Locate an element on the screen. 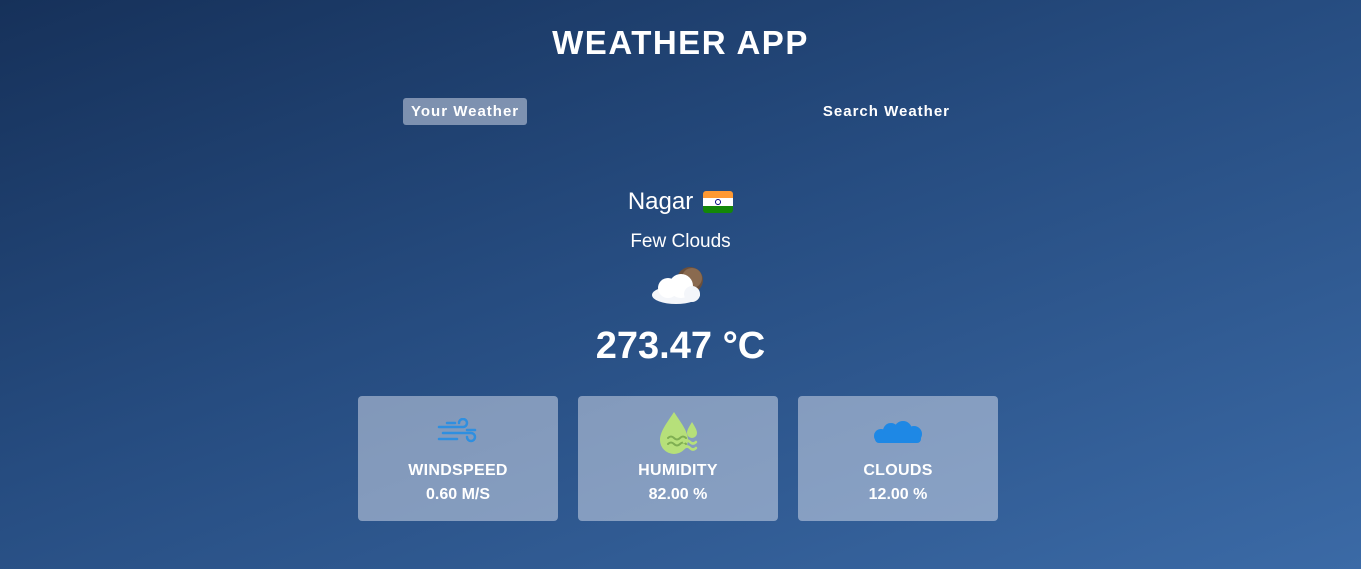  humidity-value: 82.00 % is located at coordinates (678, 494).